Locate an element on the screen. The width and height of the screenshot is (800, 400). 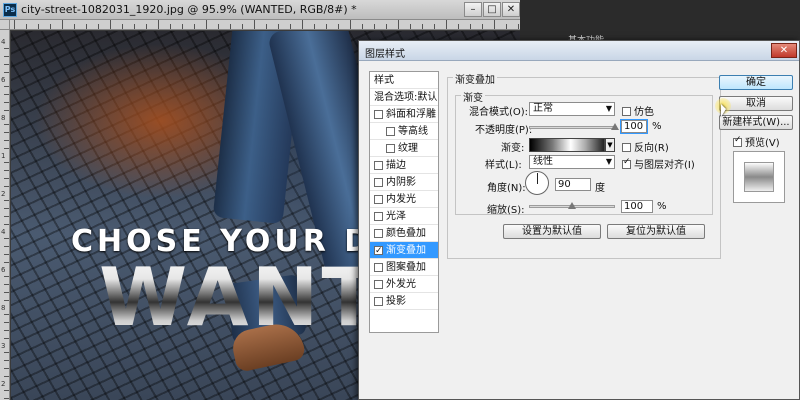
style-item: 颜色叠加 is located at coordinates (404, 233).